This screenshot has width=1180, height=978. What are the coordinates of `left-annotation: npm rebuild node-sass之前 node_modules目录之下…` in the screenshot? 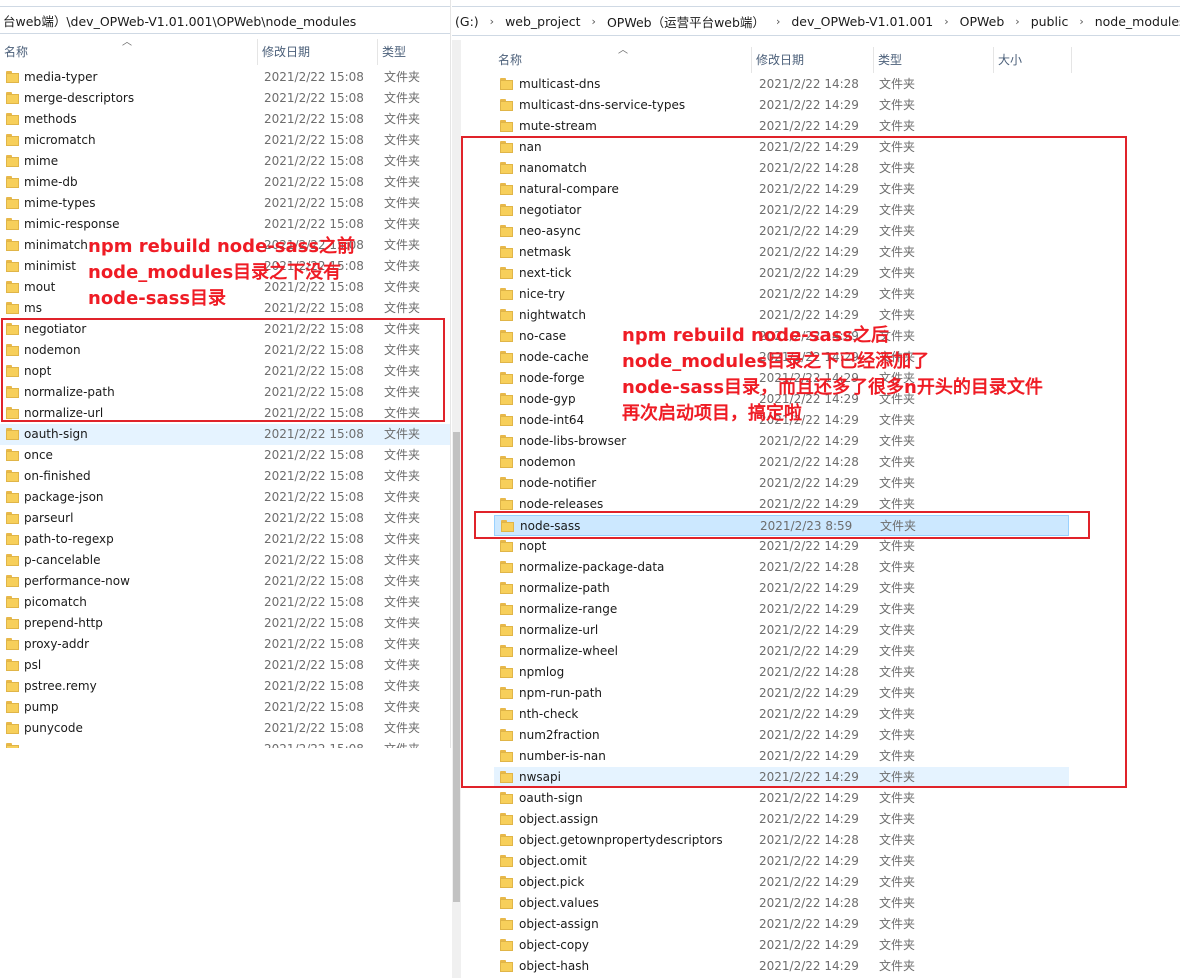 It's located at (221, 273).